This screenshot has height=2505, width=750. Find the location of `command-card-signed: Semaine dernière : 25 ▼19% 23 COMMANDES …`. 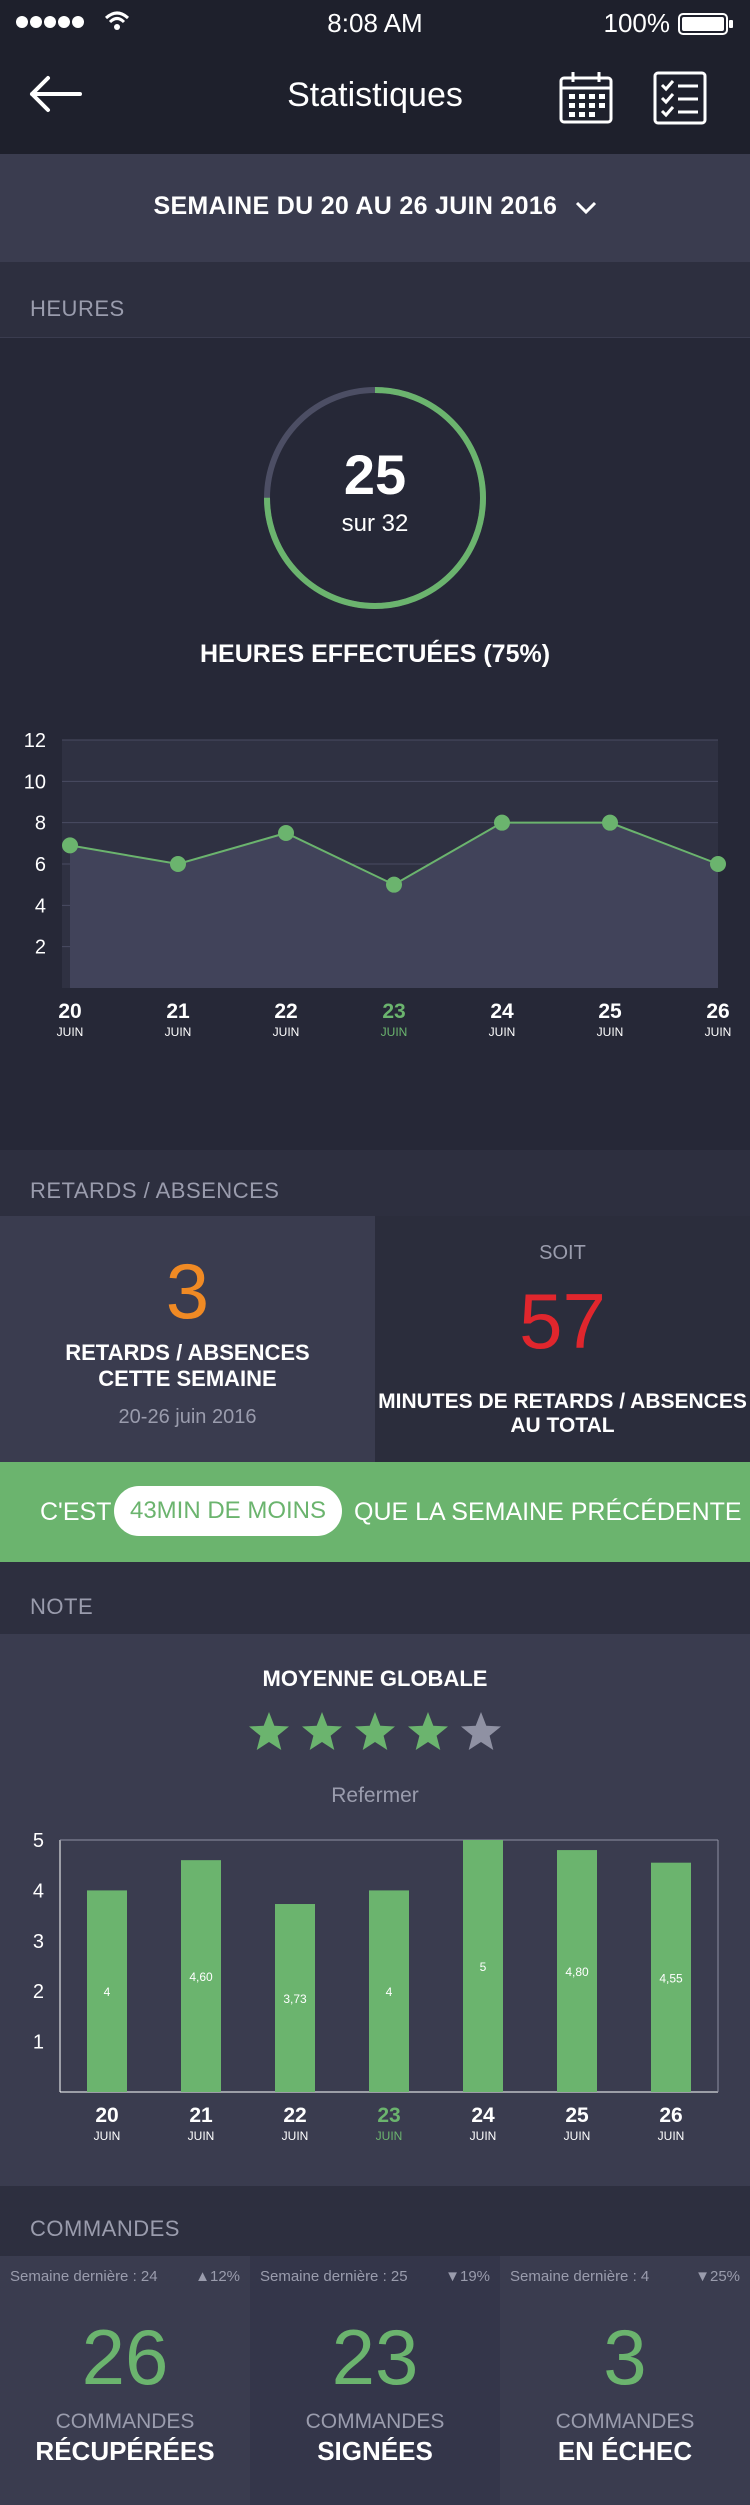

command-card-signed: Semaine dernière : 25 ▼19% 23 COMMANDES … is located at coordinates (375, 2380).